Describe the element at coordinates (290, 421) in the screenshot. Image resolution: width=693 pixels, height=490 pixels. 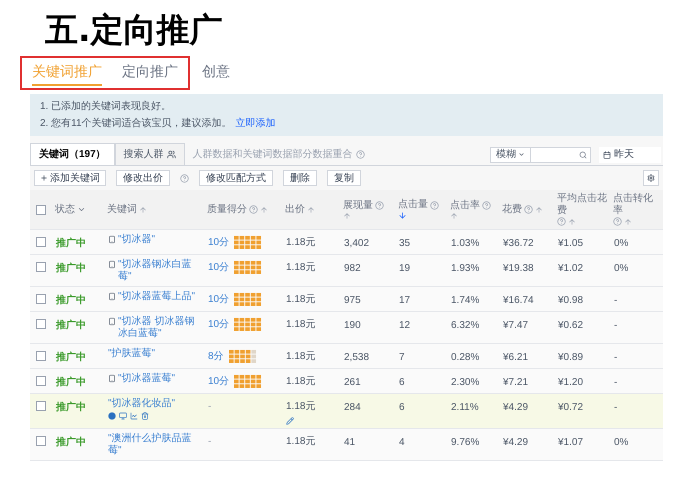
I see `pencil-icon` at that location.